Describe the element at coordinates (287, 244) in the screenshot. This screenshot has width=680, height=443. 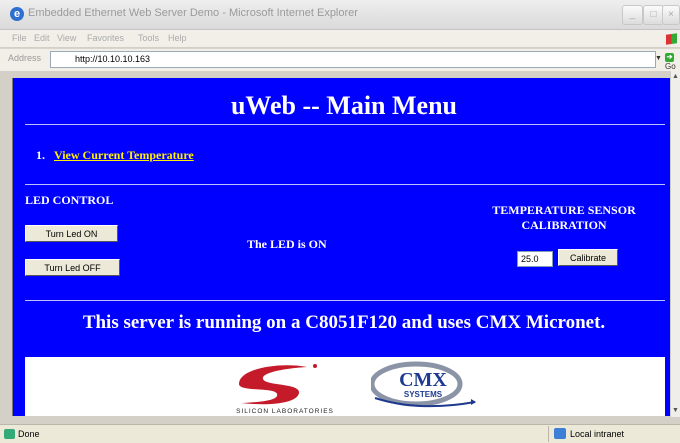
I see `led-status: The LED is ON` at that location.